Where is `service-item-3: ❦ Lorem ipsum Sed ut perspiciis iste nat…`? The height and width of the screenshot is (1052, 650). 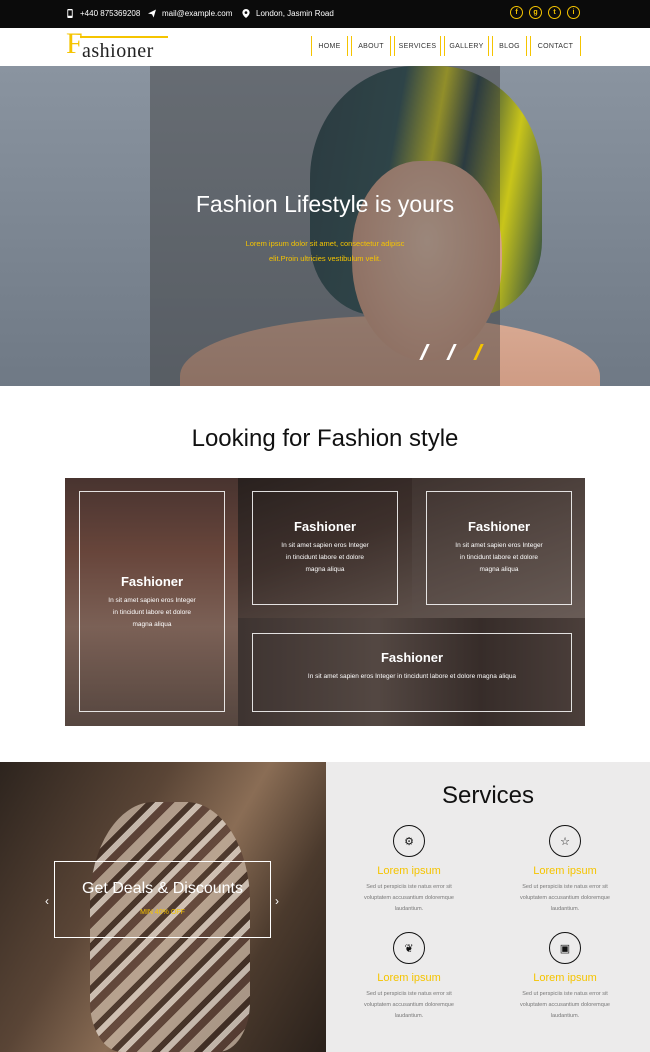
service-item-3: ❦ Lorem ipsum Sed ut perspiciis iste nat… is located at coordinates (409, 977).